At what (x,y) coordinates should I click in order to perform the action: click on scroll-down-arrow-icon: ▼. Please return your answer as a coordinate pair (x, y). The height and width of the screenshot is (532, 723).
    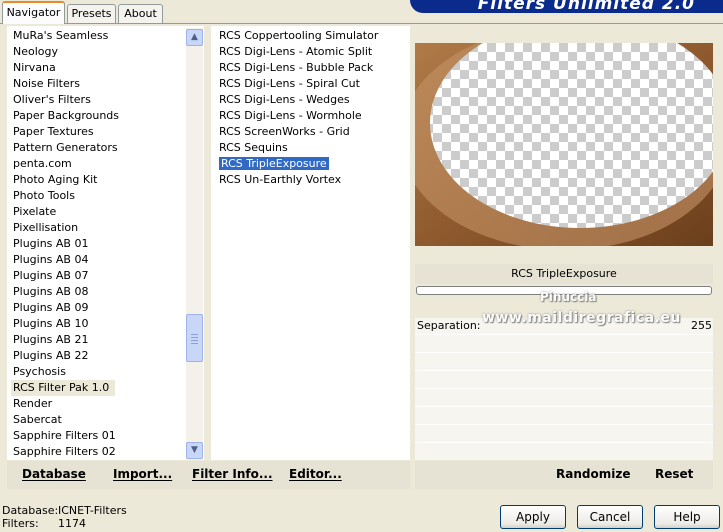
    Looking at the image, I should click on (194, 450).